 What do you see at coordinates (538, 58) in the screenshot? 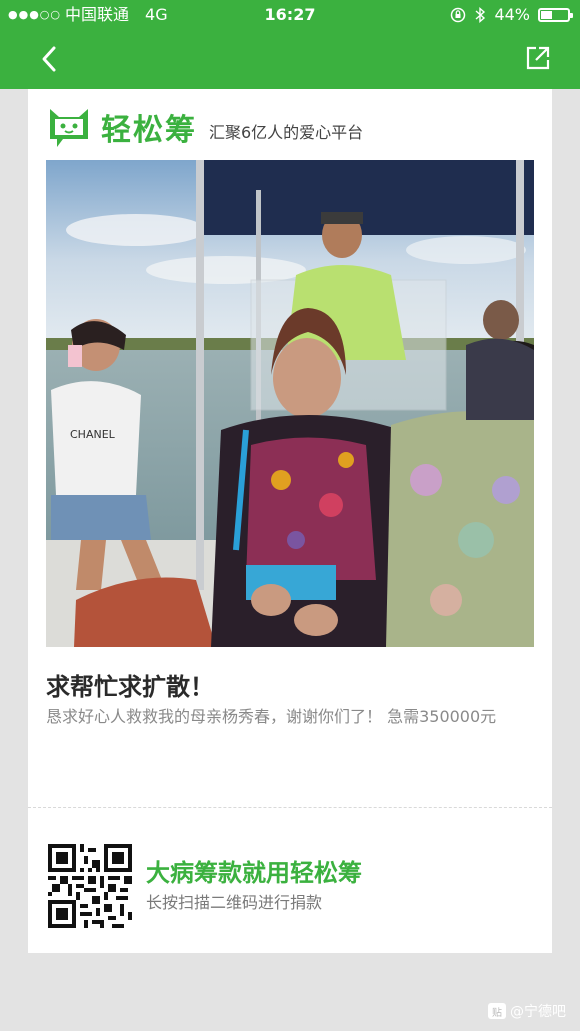
I see `share-external-icon` at bounding box center [538, 58].